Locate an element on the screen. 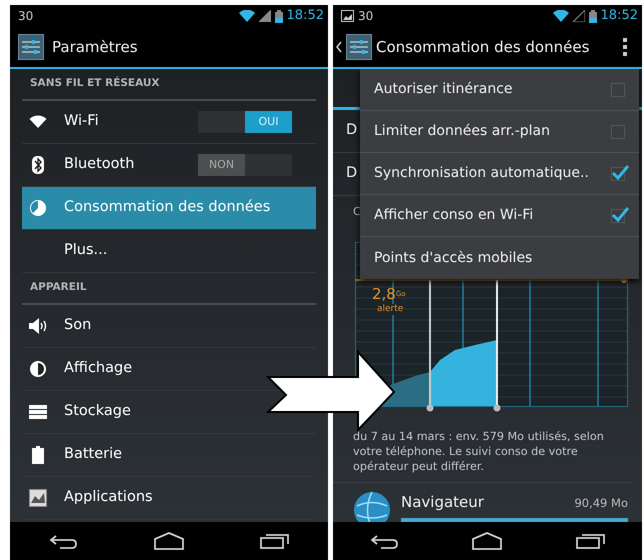  menu-item: Autoriser itinérance is located at coordinates (499, 90).